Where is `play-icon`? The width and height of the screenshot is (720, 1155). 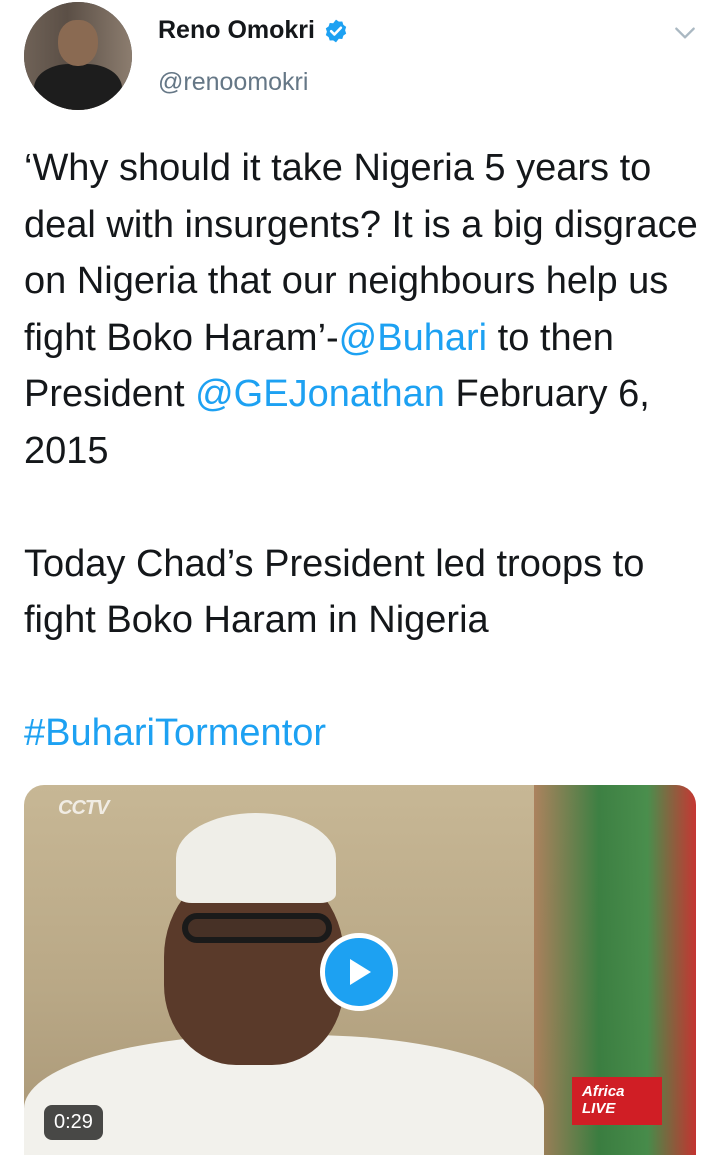
play-icon is located at coordinates (360, 972).